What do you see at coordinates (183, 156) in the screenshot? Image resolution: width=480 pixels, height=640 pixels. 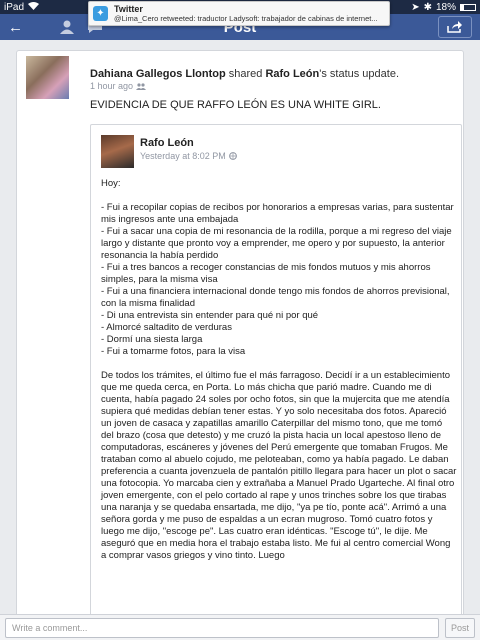 I see `shared-time: Yesterday at 8:02 PM` at bounding box center [183, 156].